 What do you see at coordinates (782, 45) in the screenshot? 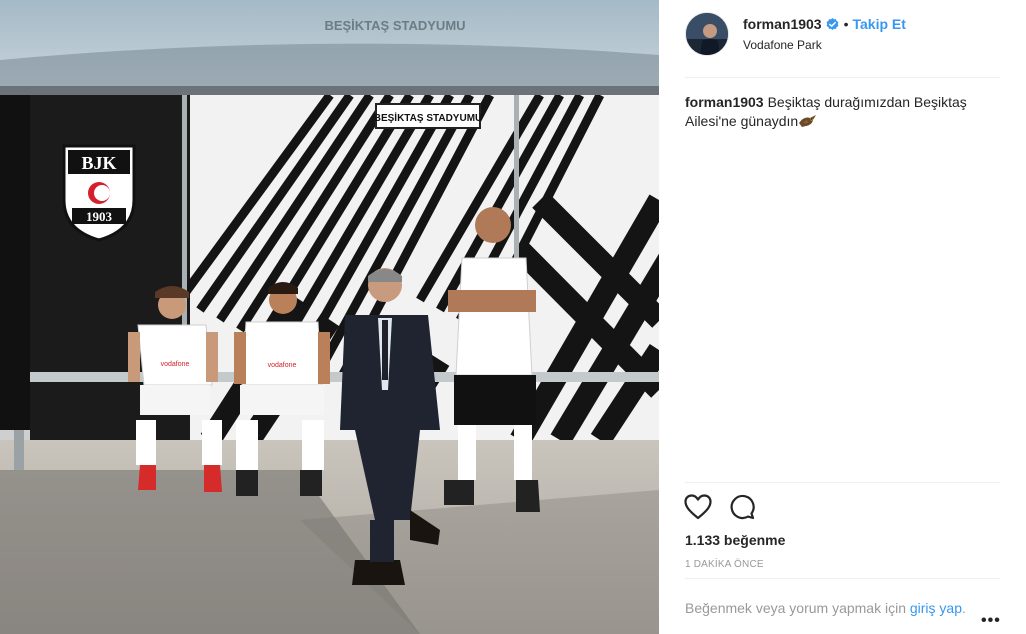
I see `location-link: Vodafone Park` at bounding box center [782, 45].